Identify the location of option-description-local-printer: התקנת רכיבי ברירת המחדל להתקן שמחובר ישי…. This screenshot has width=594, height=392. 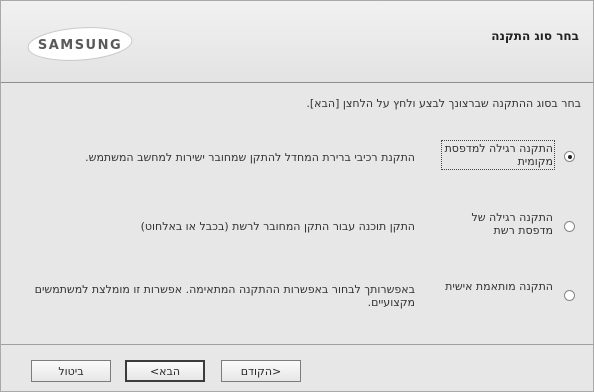
(250, 157).